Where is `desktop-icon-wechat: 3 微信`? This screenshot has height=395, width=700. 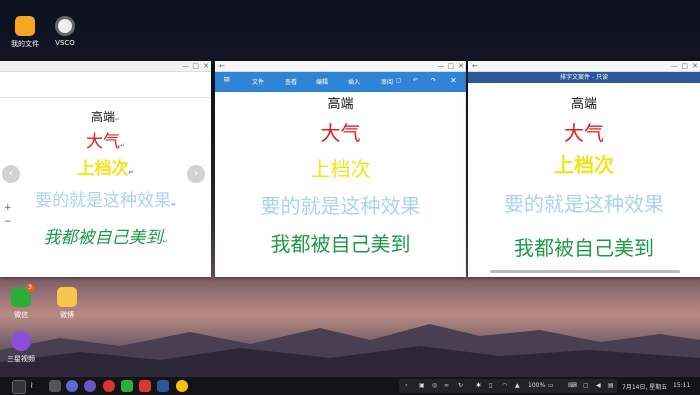
desktop-icon-wechat: 3 微信 is located at coordinates (23, 302).